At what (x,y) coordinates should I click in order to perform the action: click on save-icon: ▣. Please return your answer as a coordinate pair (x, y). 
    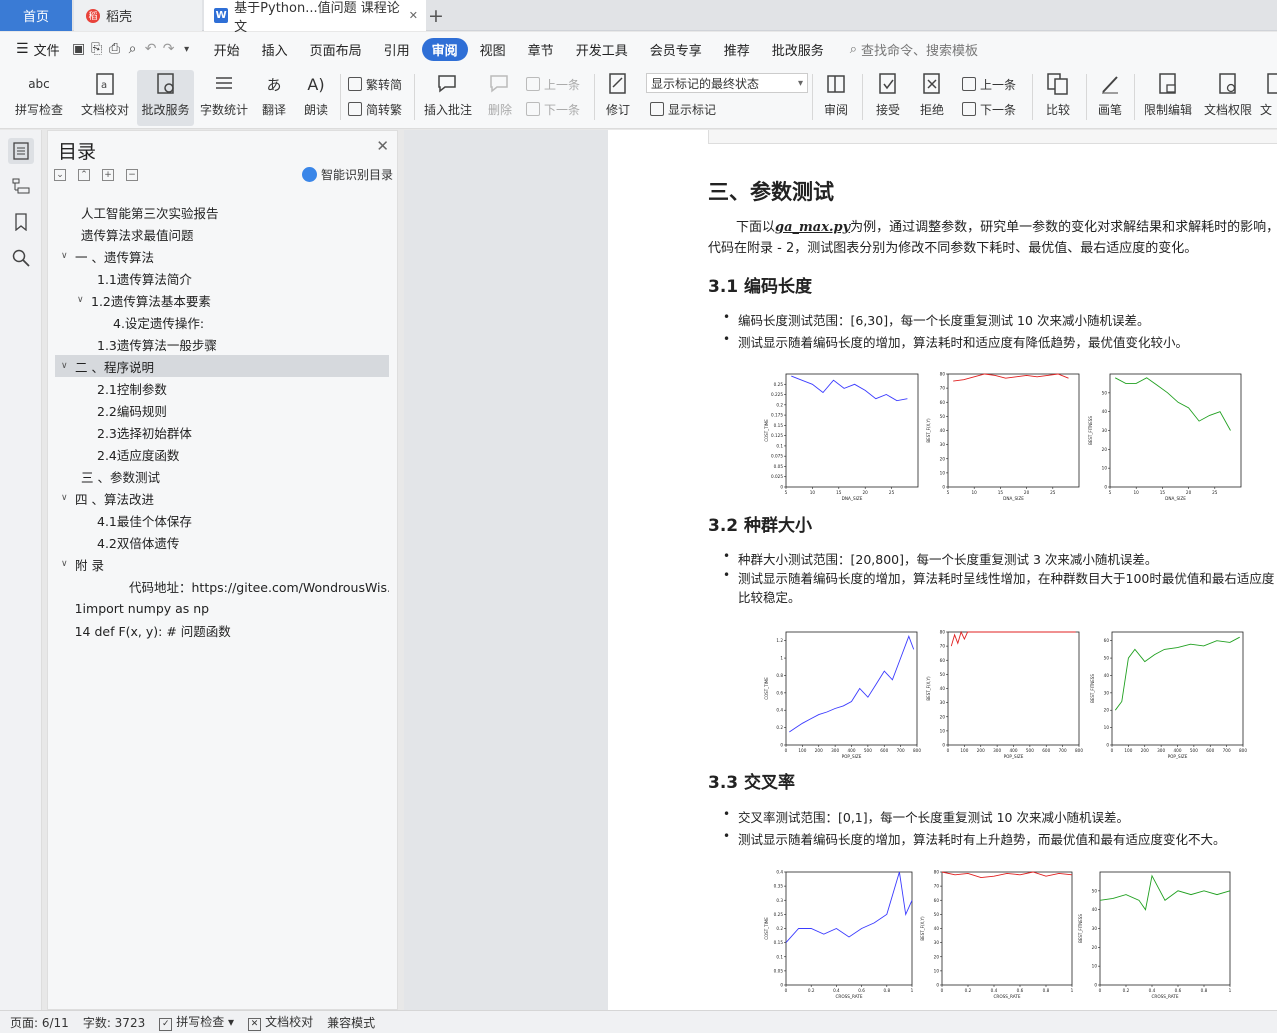
    Looking at the image, I should click on (79, 49).